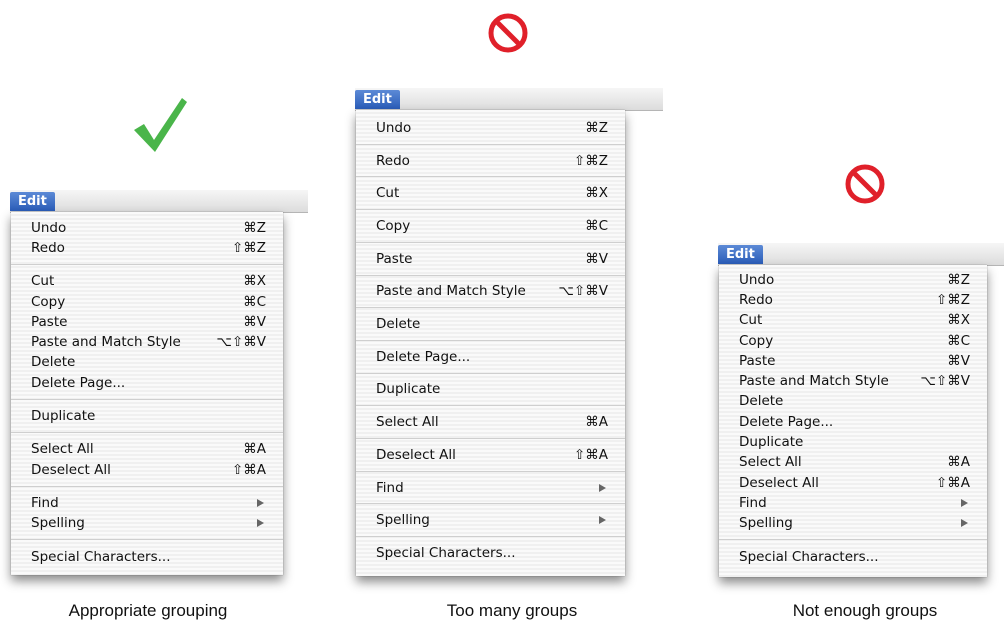 Image resolution: width=1006 pixels, height=633 pixels. Describe the element at coordinates (241, 342) in the screenshot. I see `keyboard-shortcut: ⌥⇧⌘V` at that location.